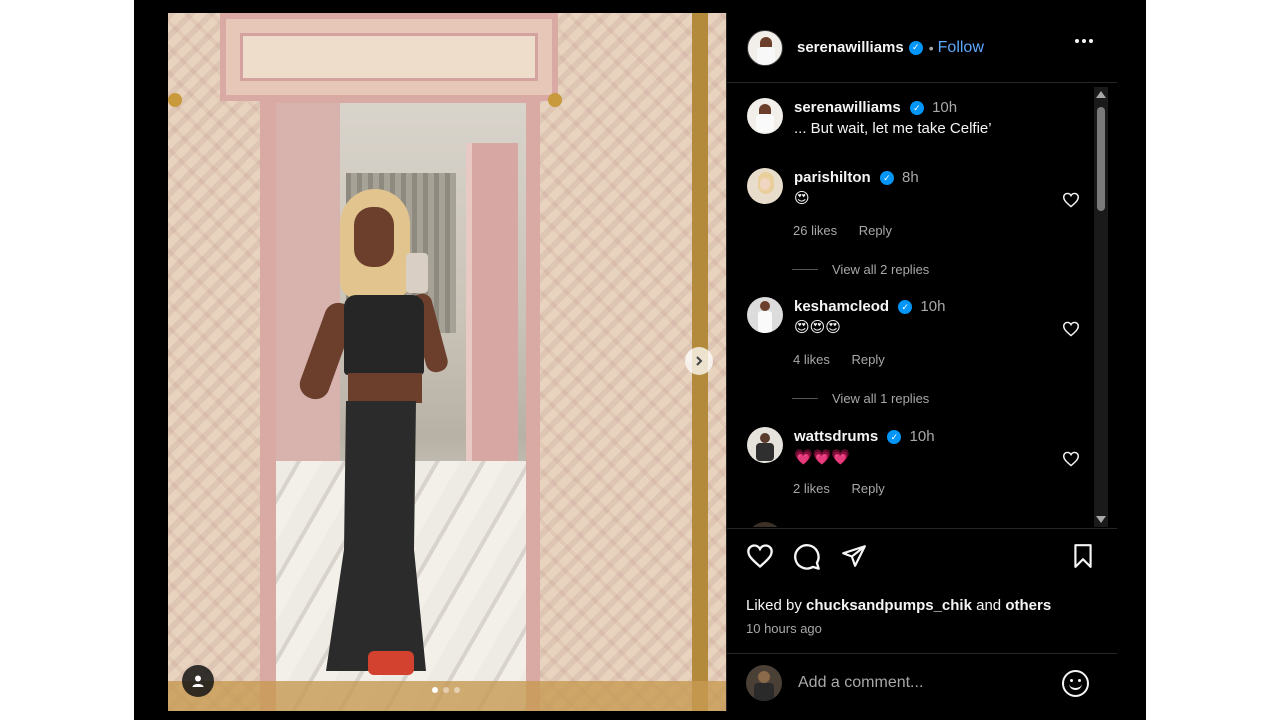 Image resolution: width=1280 pixels, height=720 pixels. Describe the element at coordinates (841, 306) in the screenshot. I see `commenter-username: keshamcleod` at that location.